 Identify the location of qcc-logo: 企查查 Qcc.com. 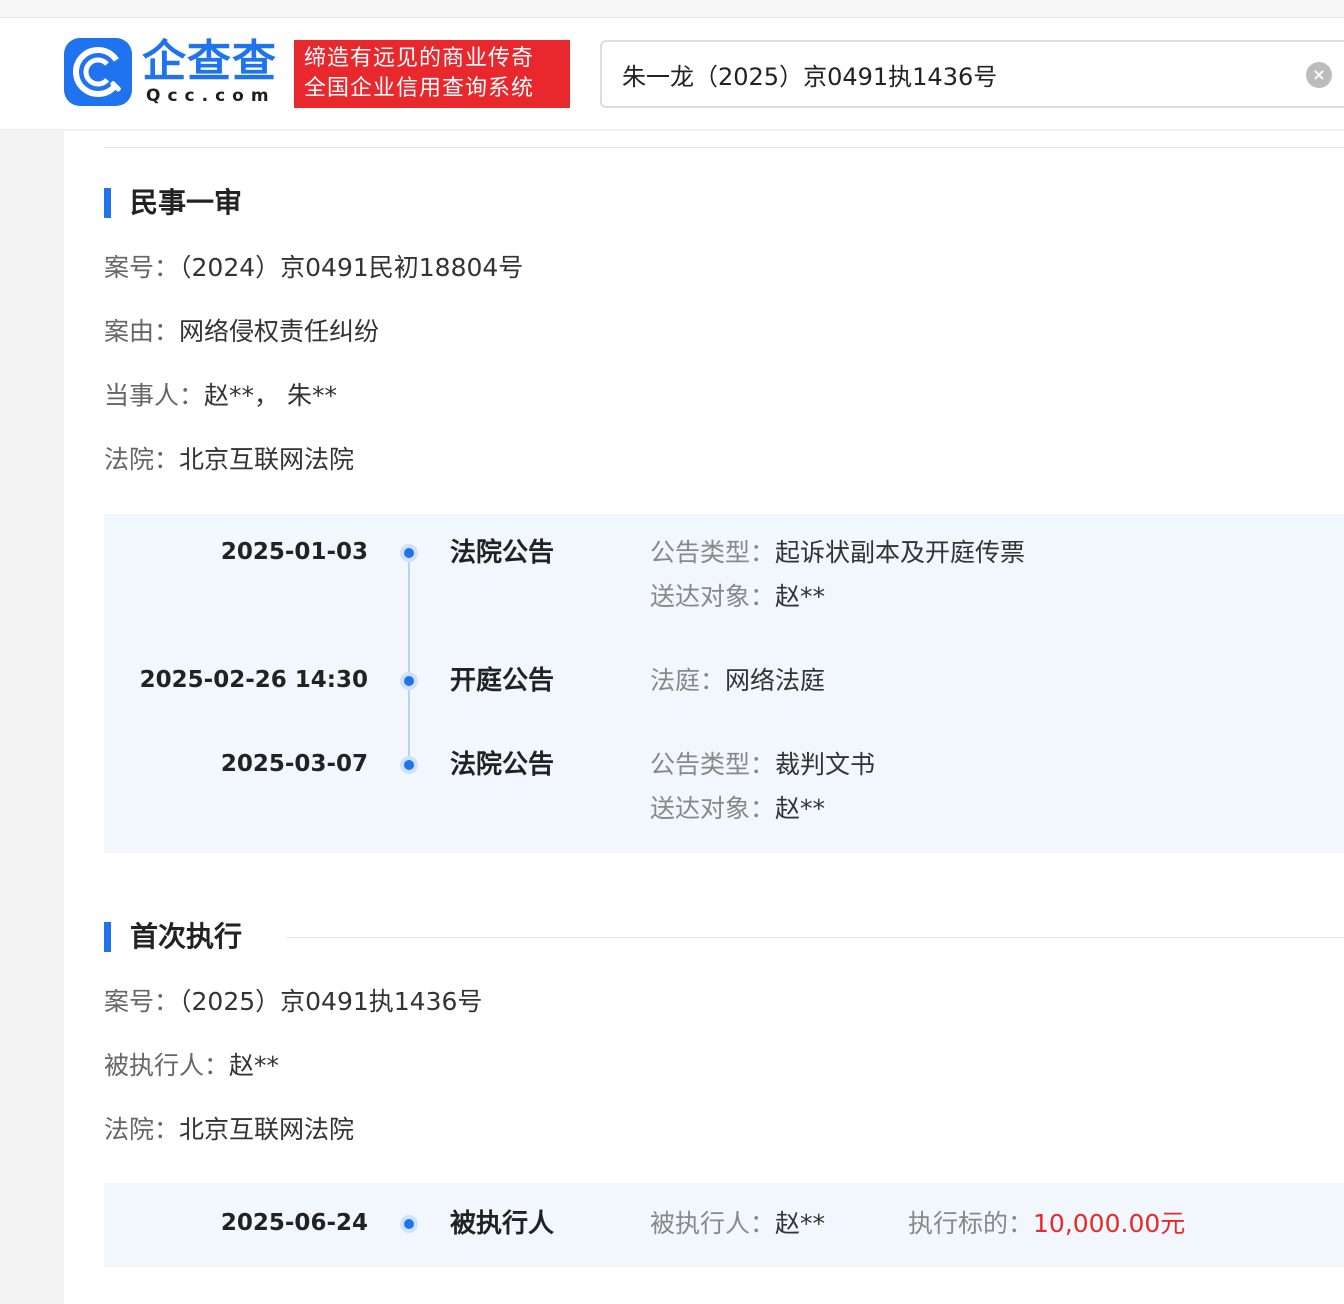
(215, 71).